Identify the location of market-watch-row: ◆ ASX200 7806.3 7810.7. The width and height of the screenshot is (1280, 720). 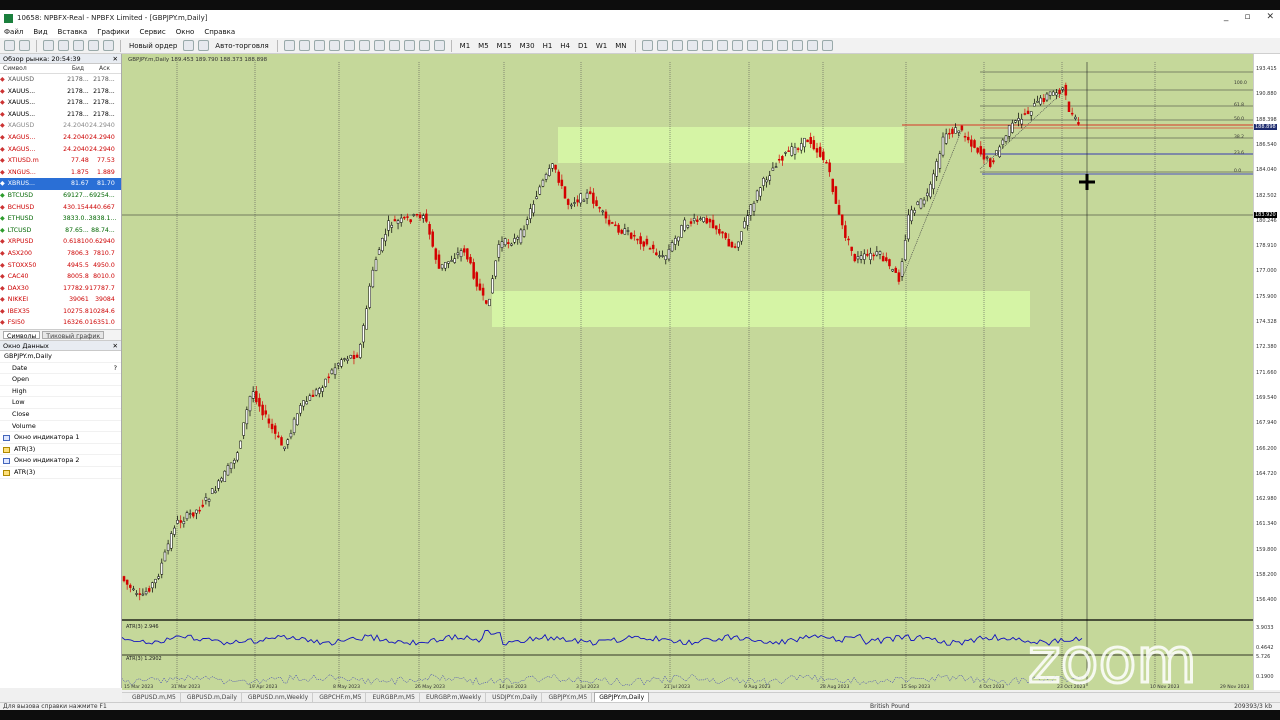
(60, 254).